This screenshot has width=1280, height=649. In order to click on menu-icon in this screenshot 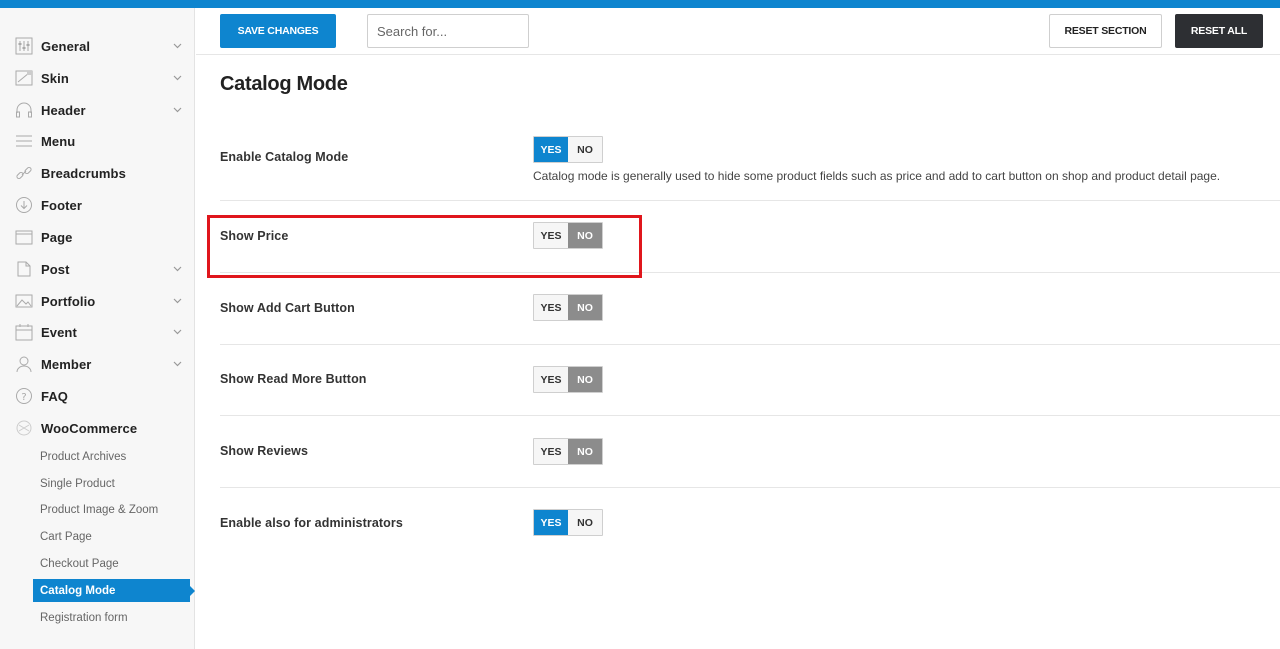, I will do `click(24, 141)`.